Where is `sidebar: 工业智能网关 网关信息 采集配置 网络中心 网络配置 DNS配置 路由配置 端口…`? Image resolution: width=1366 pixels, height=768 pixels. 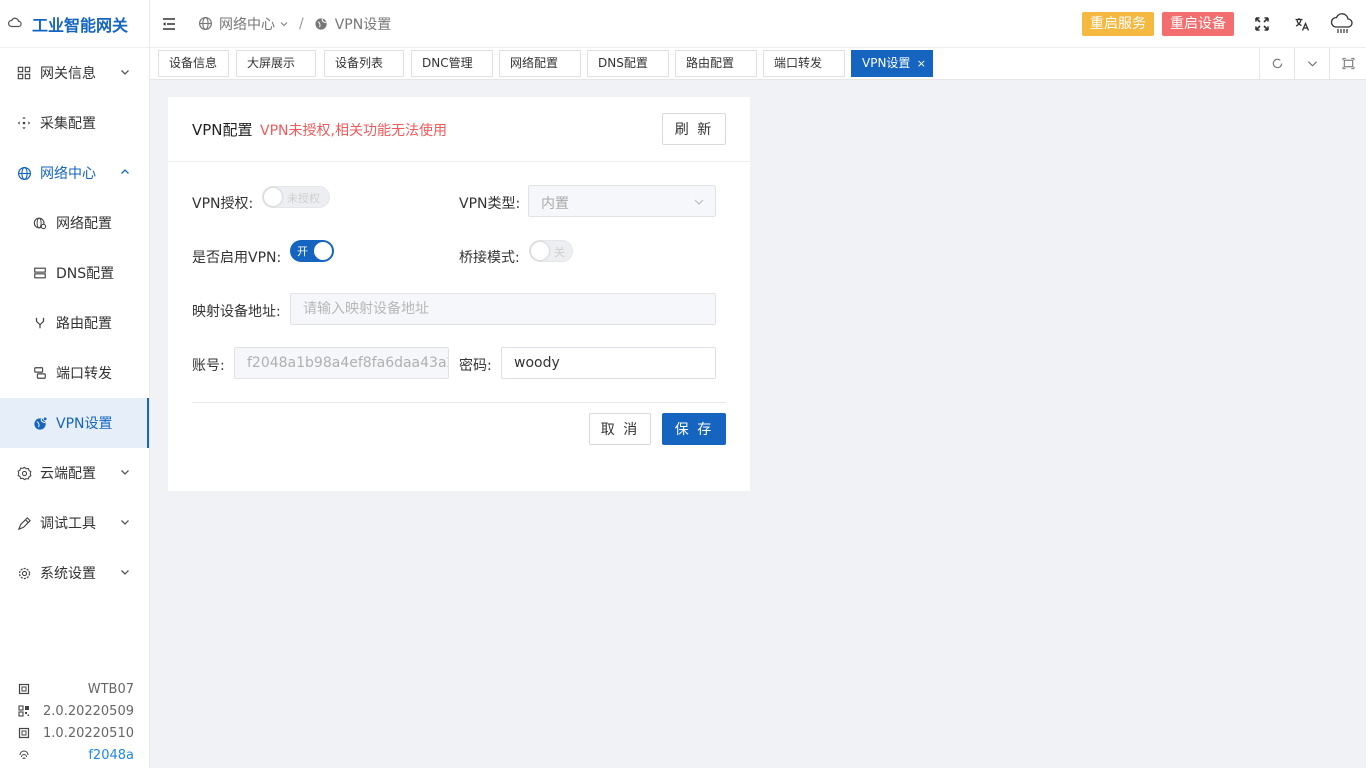
sidebar: 工业智能网关 网关信息 采集配置 网络中心 网络配置 DNS配置 路由配置 端口… is located at coordinates (75, 384).